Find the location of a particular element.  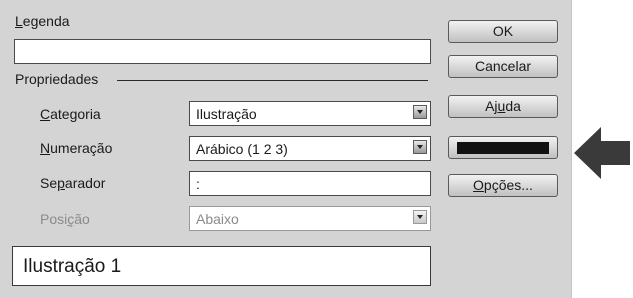

posicao-select: Abaixo is located at coordinates (310, 218).